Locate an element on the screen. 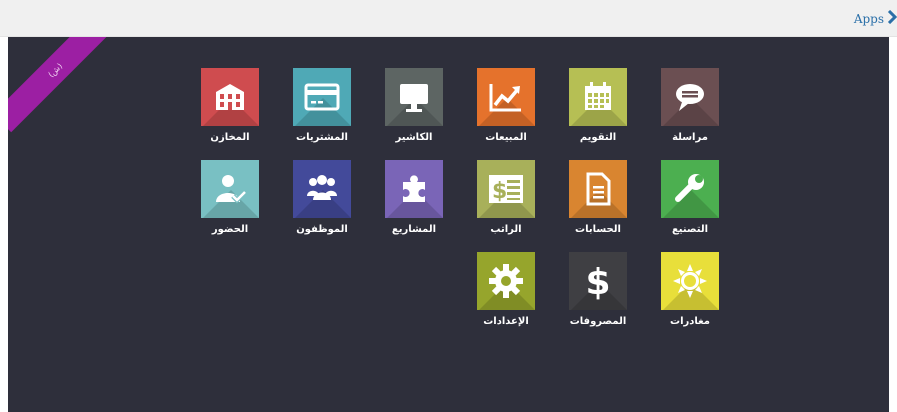  wrench-icon is located at coordinates (689, 188).